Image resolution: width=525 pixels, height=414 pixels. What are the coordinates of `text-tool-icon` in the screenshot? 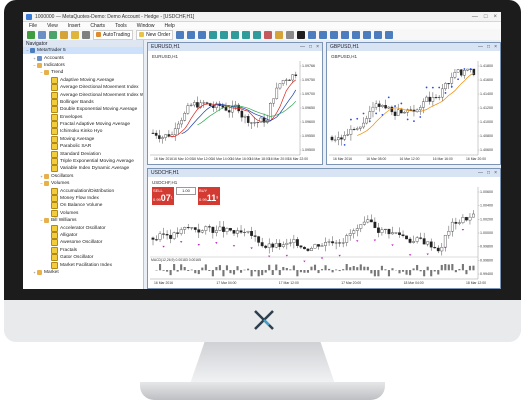 It's located at (378, 34).